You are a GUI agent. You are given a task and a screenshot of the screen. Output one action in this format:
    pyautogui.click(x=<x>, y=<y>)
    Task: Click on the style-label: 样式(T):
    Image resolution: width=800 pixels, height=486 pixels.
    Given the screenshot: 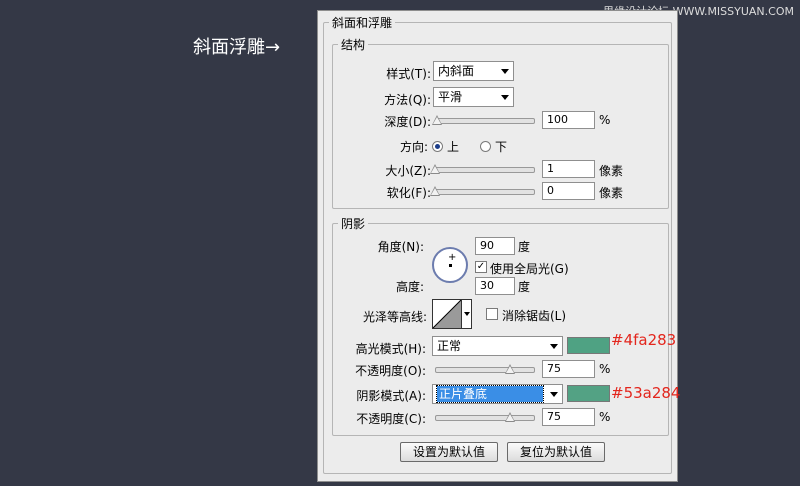 What is the action you would take?
    pyautogui.click(x=408, y=74)
    